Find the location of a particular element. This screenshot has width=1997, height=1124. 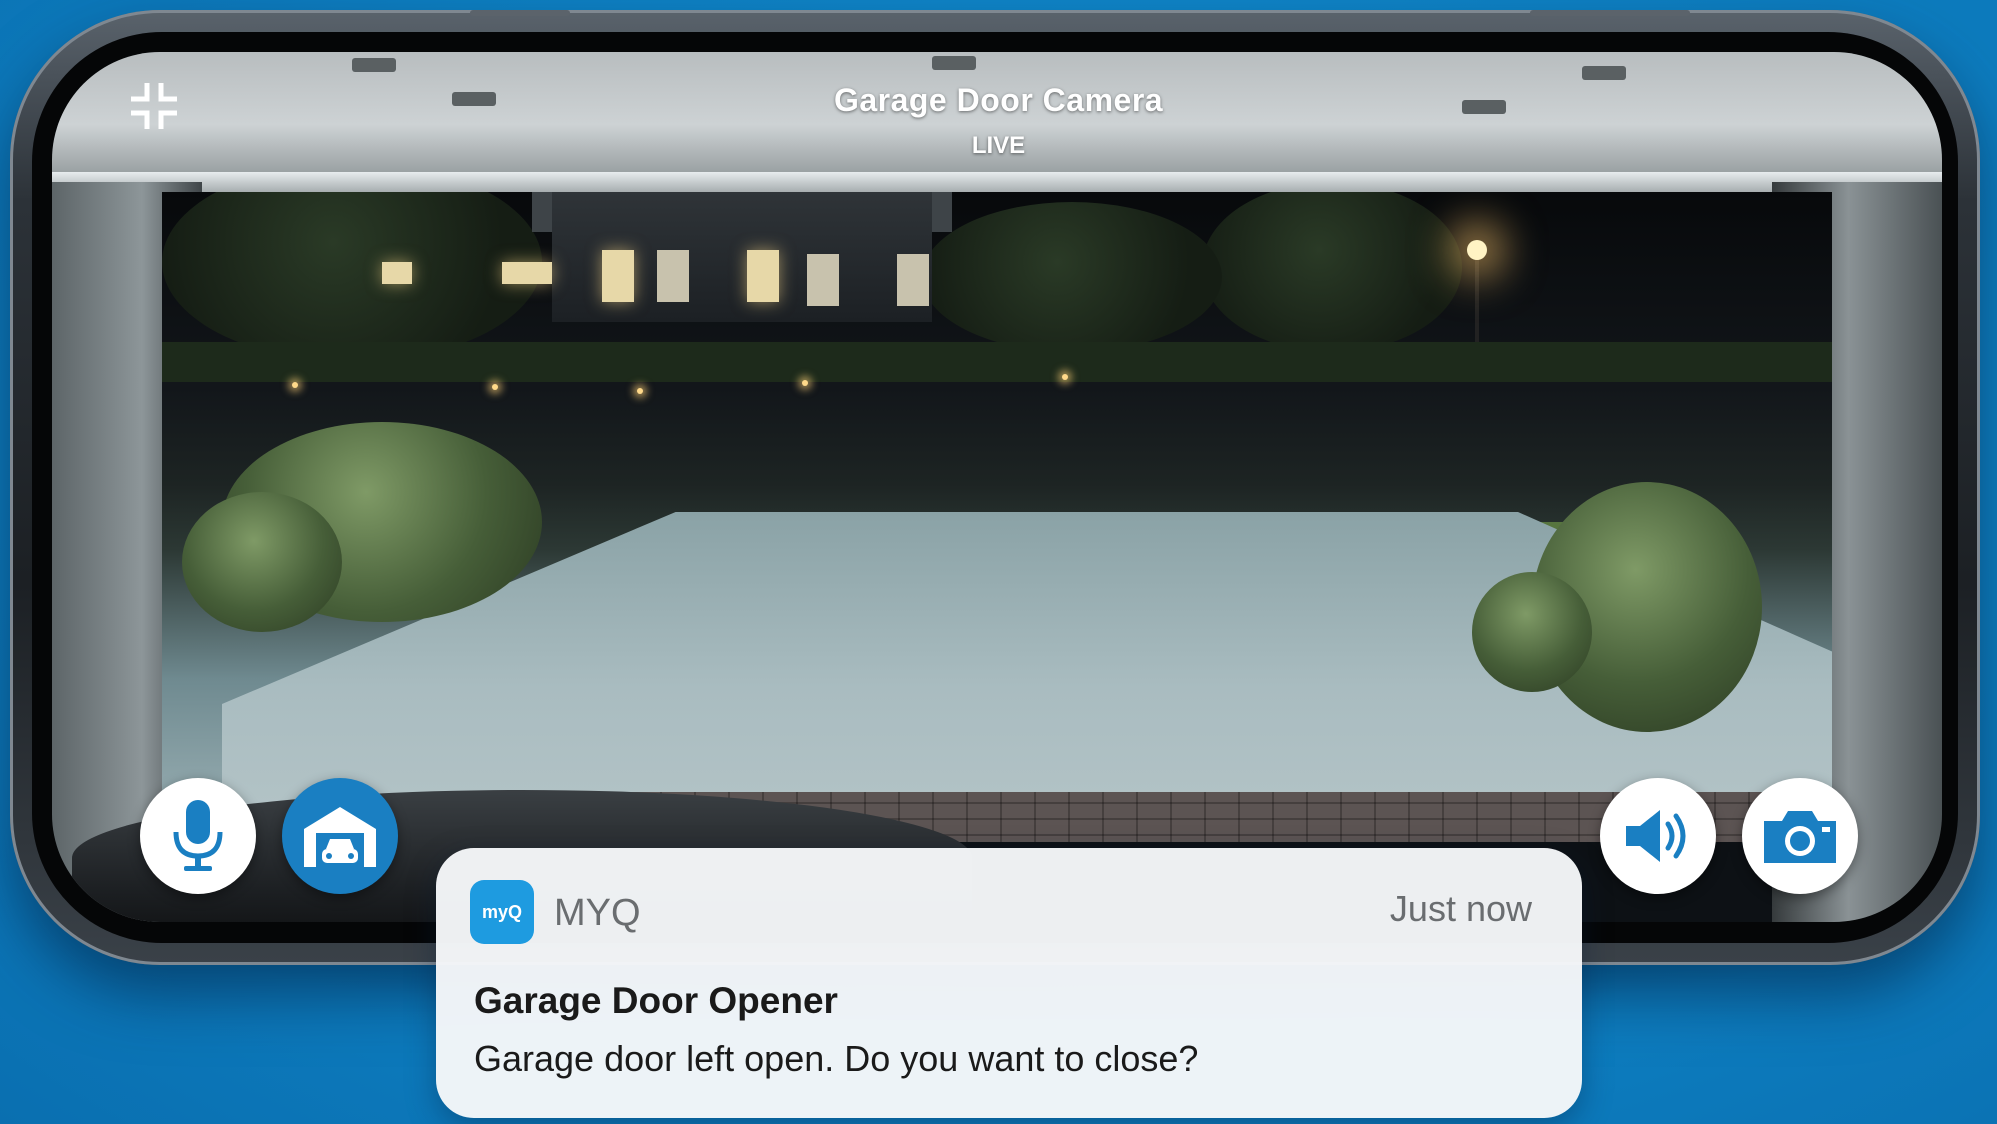

phone-side-button-top-right is located at coordinates (1610, 13).